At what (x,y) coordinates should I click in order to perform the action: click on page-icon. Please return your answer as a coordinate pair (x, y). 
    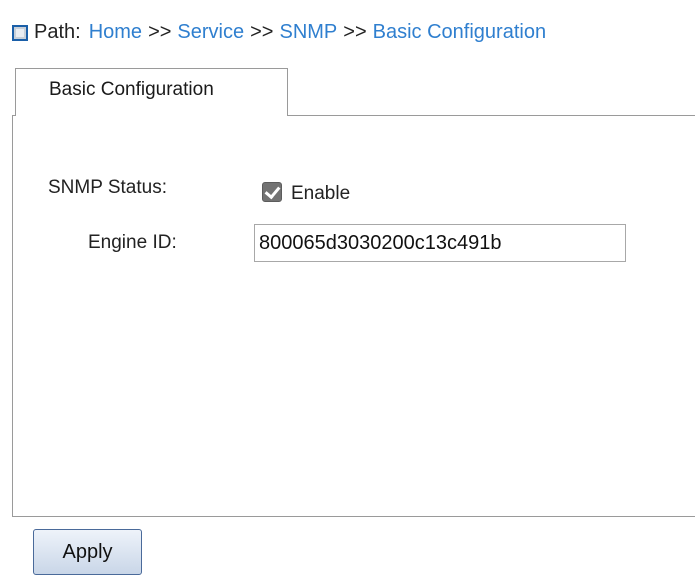
    Looking at the image, I should click on (20, 33).